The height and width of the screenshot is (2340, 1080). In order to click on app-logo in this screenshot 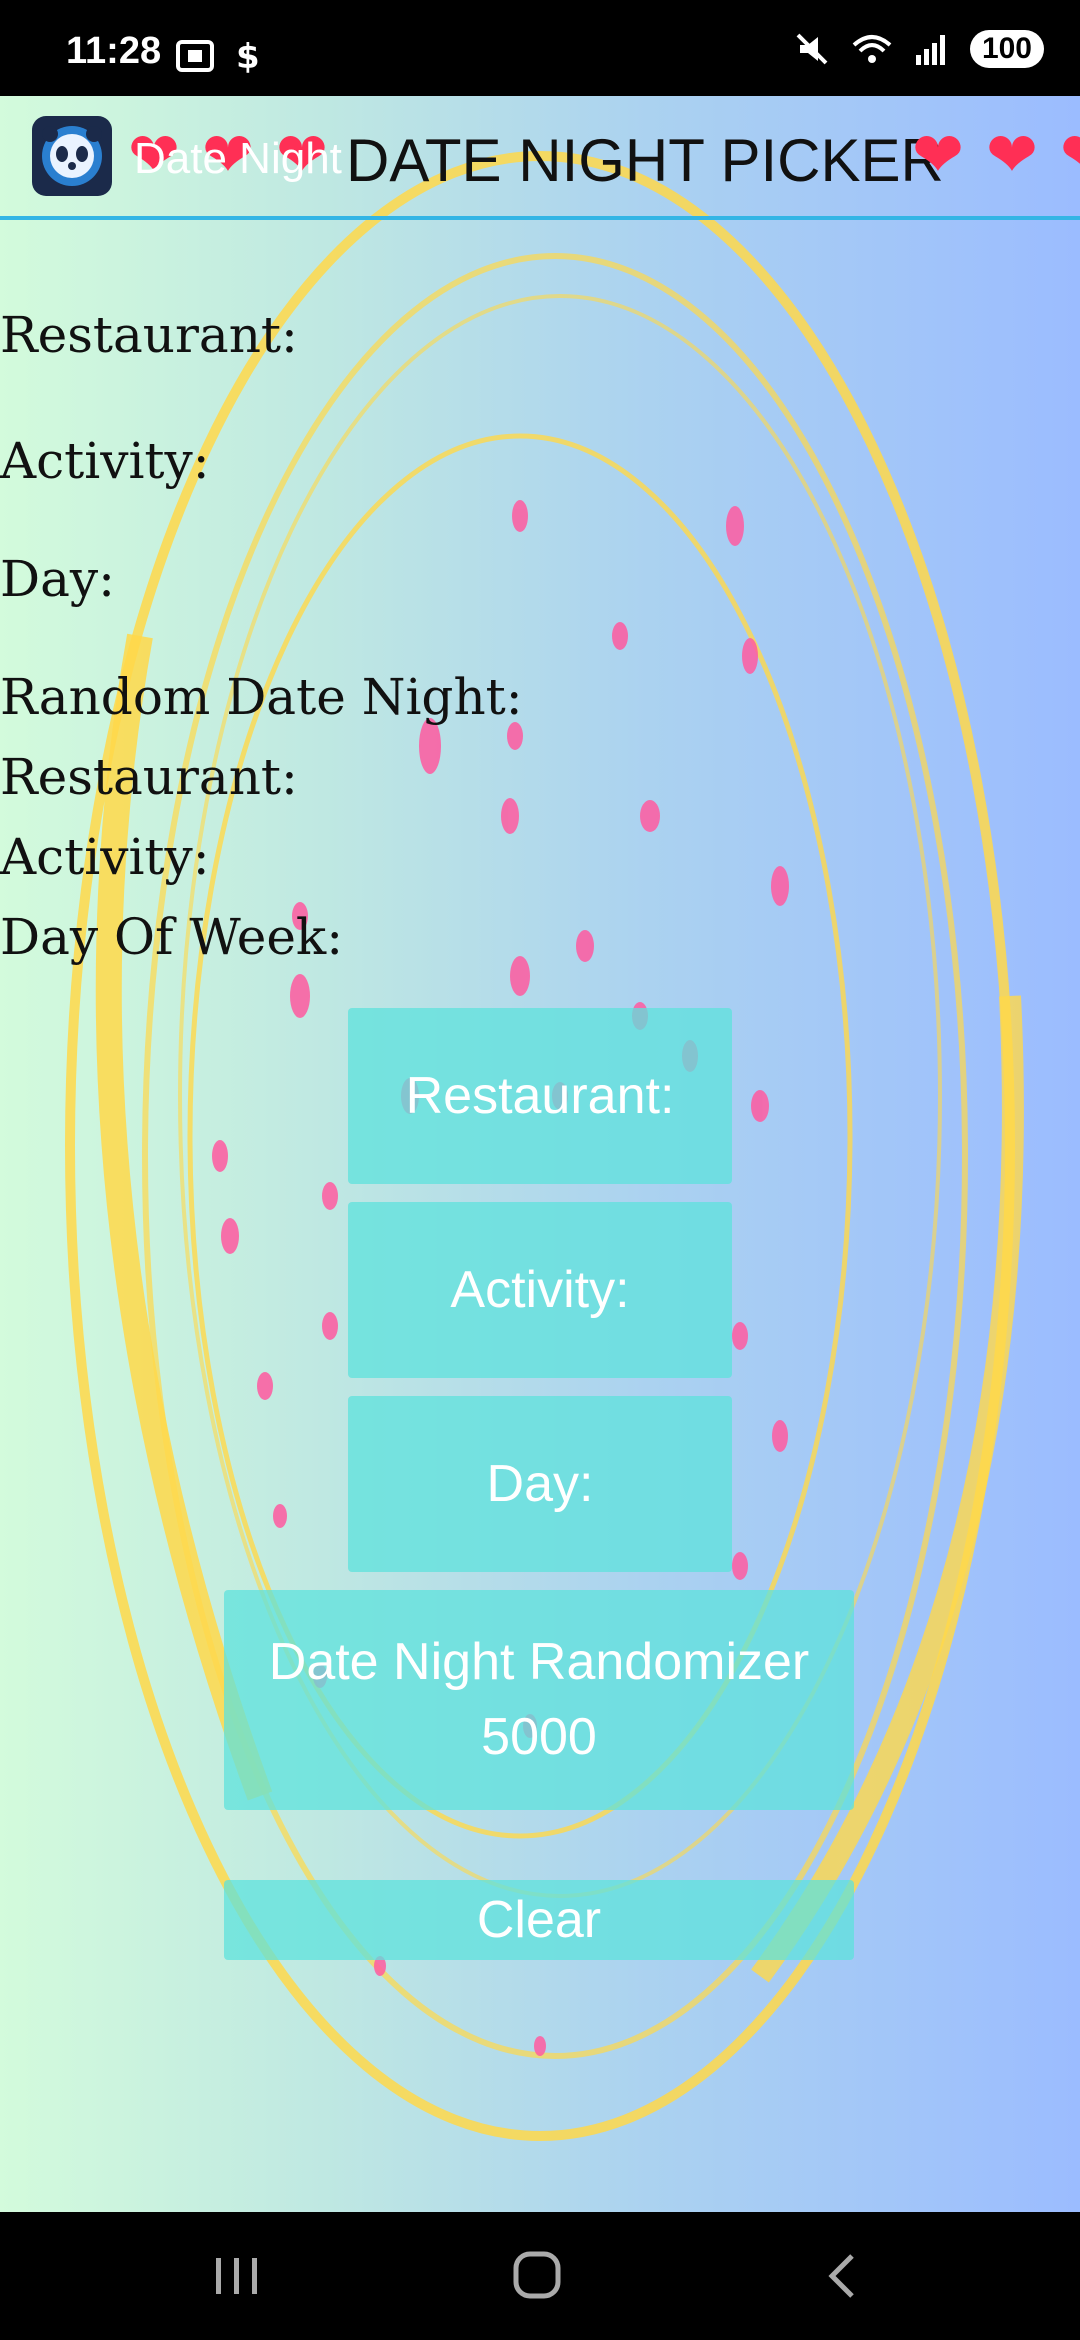, I will do `click(72, 156)`.